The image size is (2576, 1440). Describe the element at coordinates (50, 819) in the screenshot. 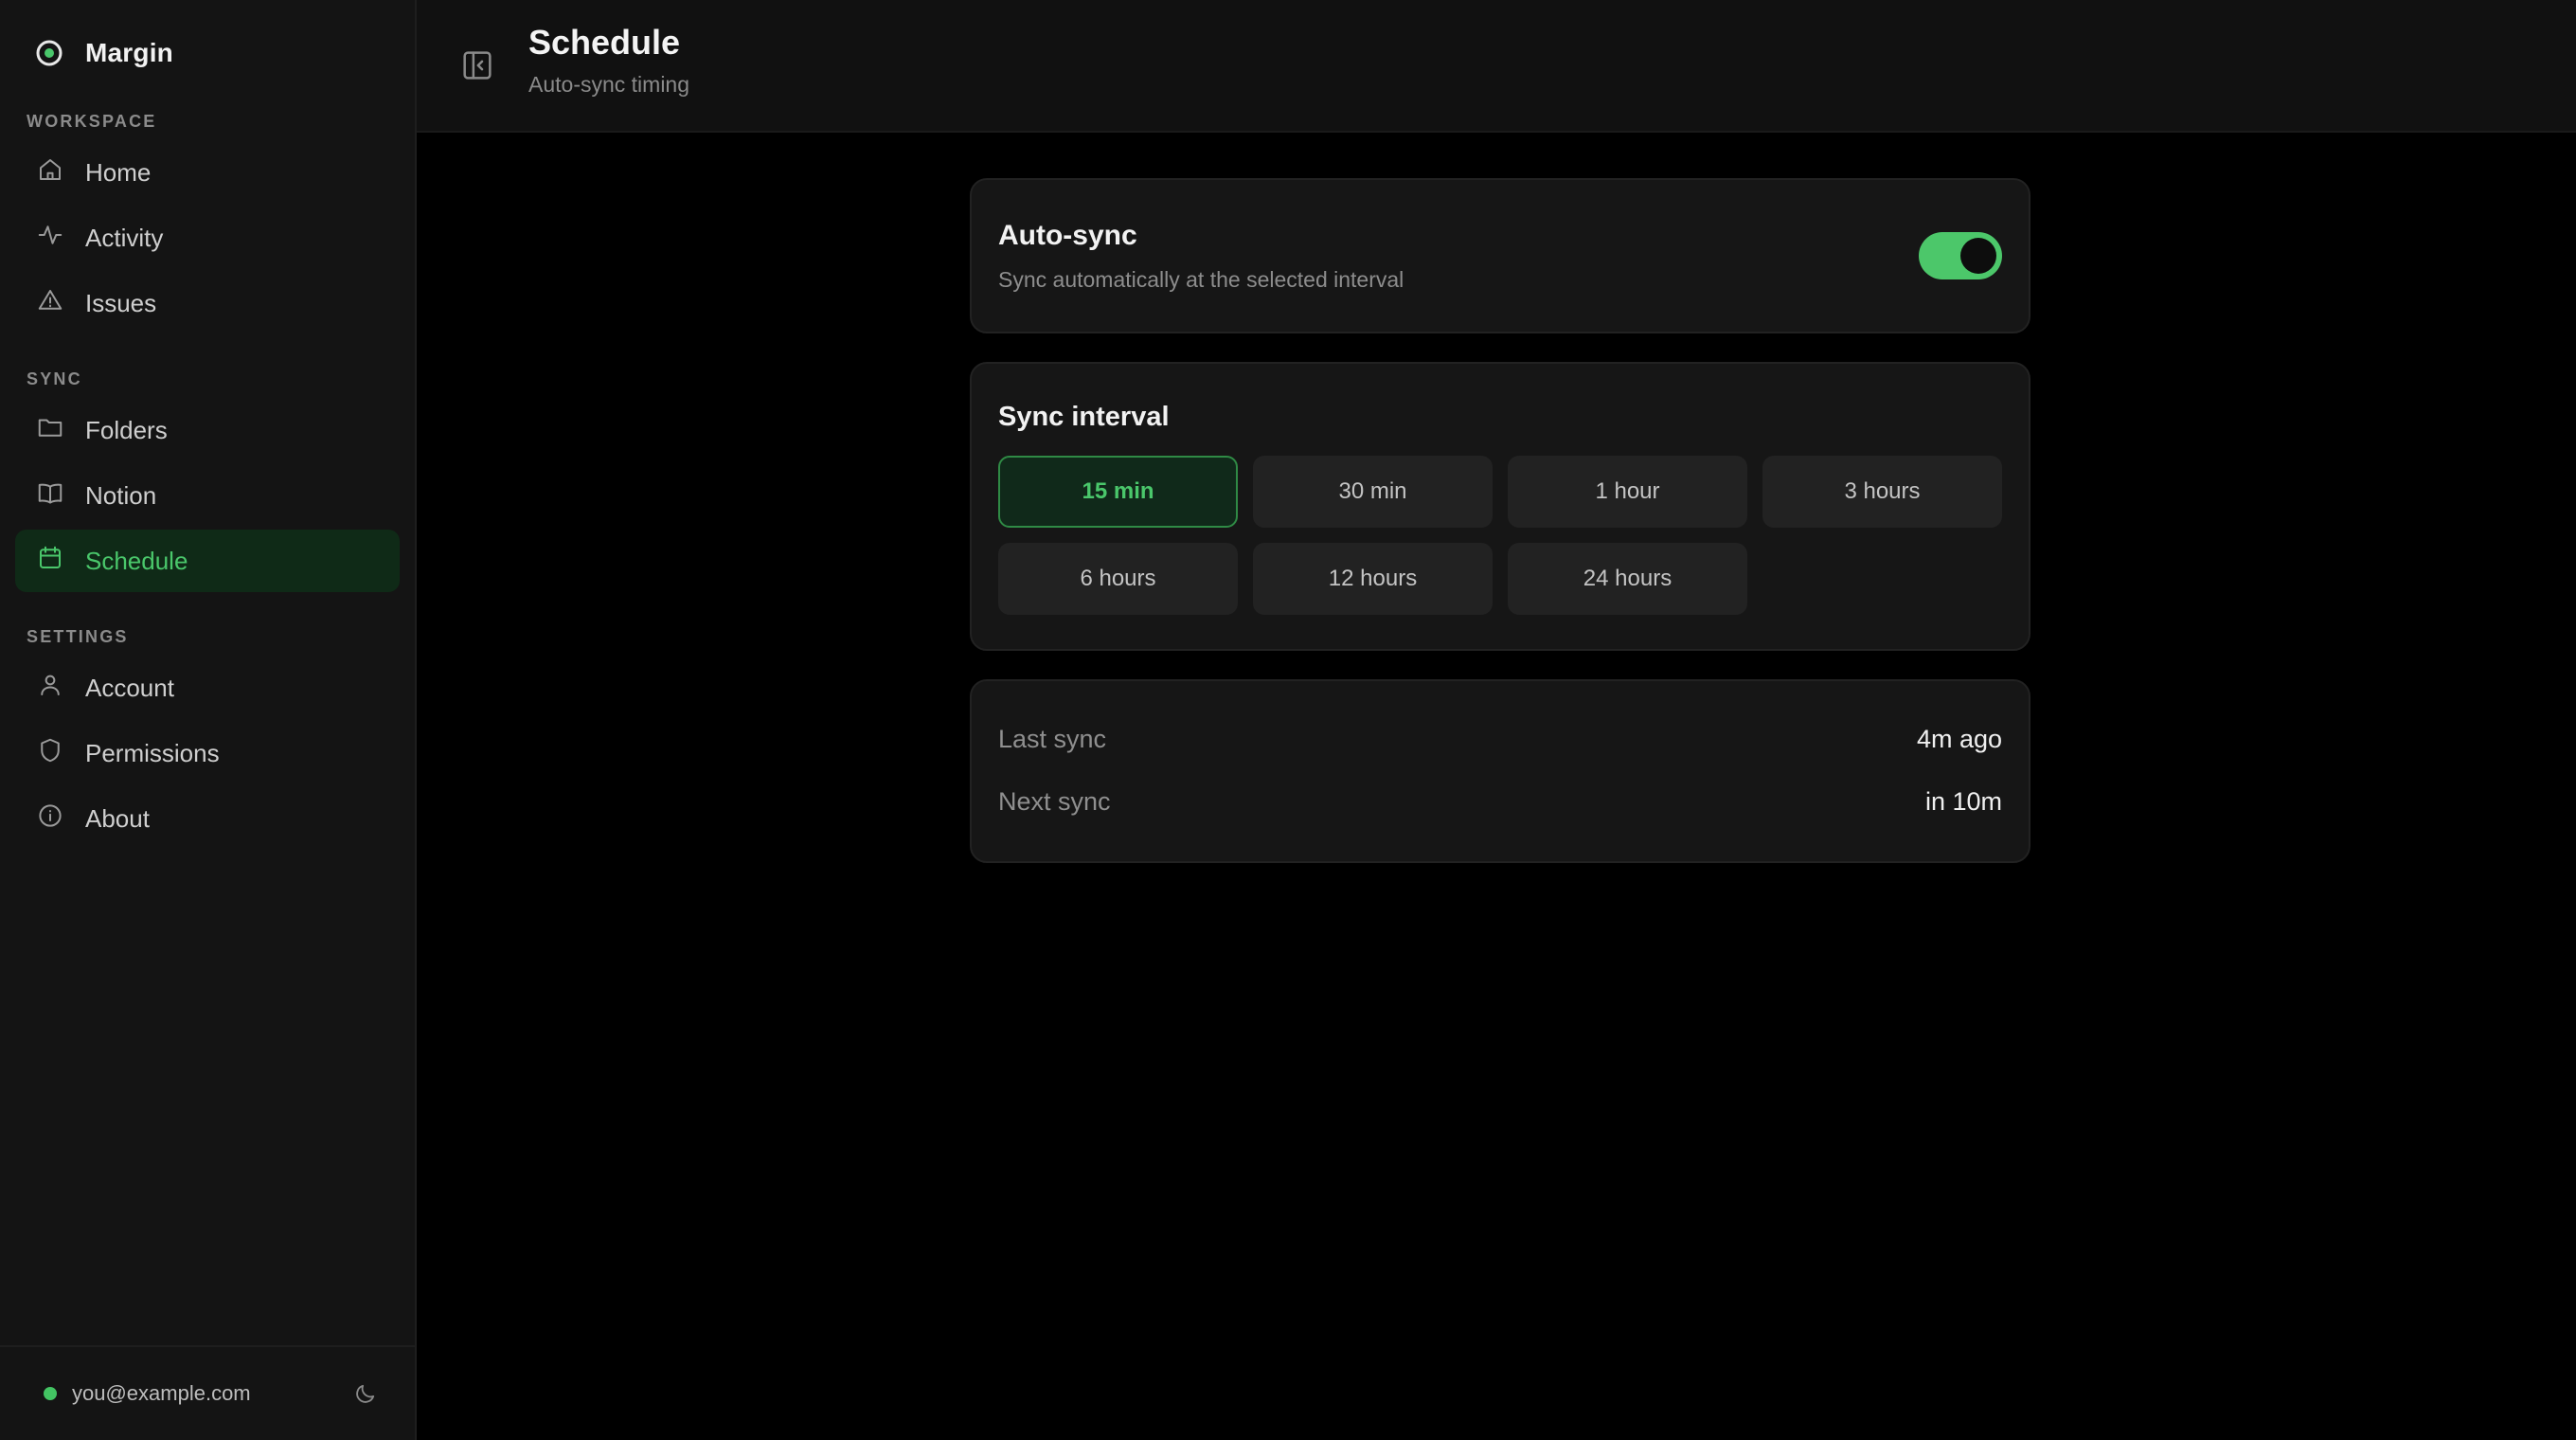

I see `info-icon` at that location.